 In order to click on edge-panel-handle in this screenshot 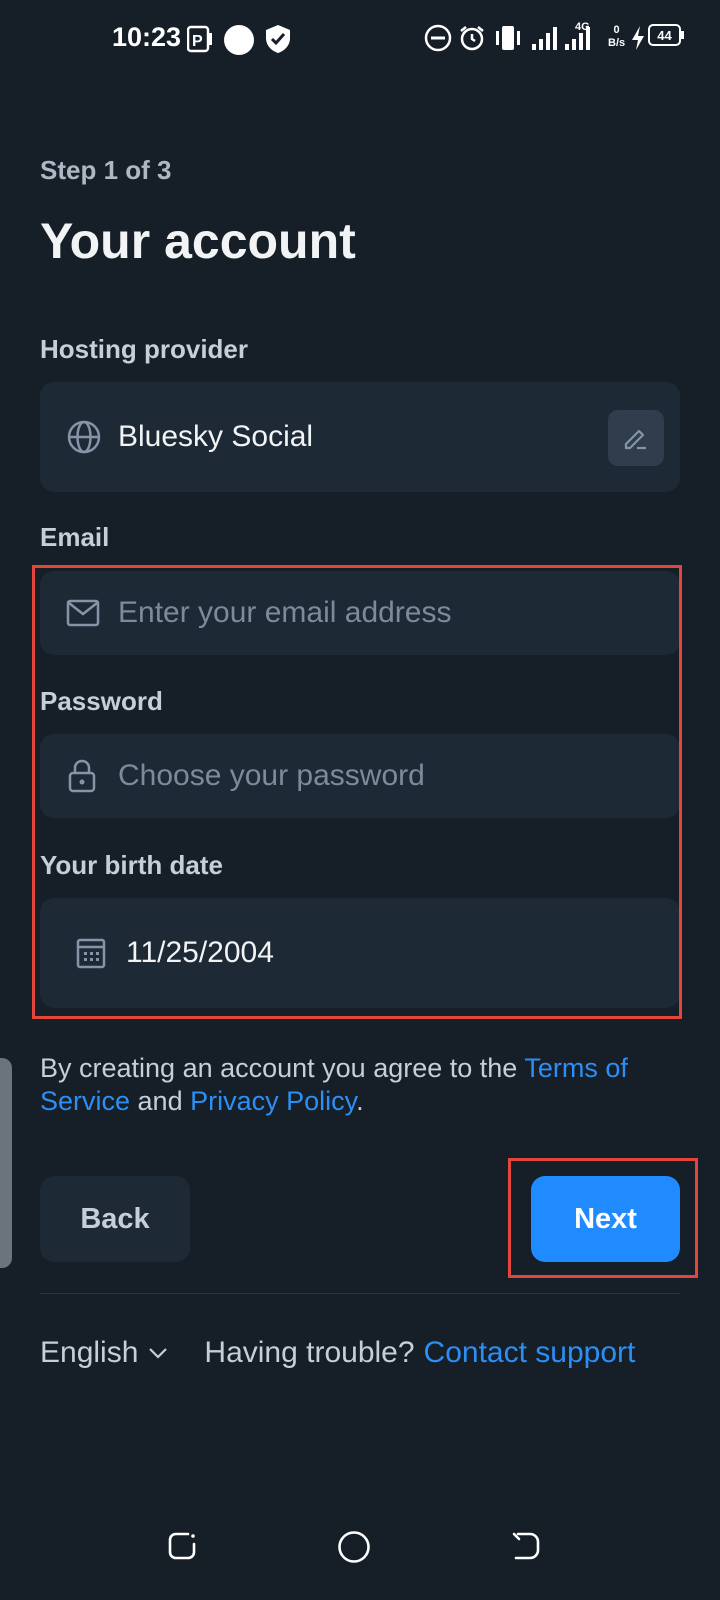, I will do `click(6, 1163)`.